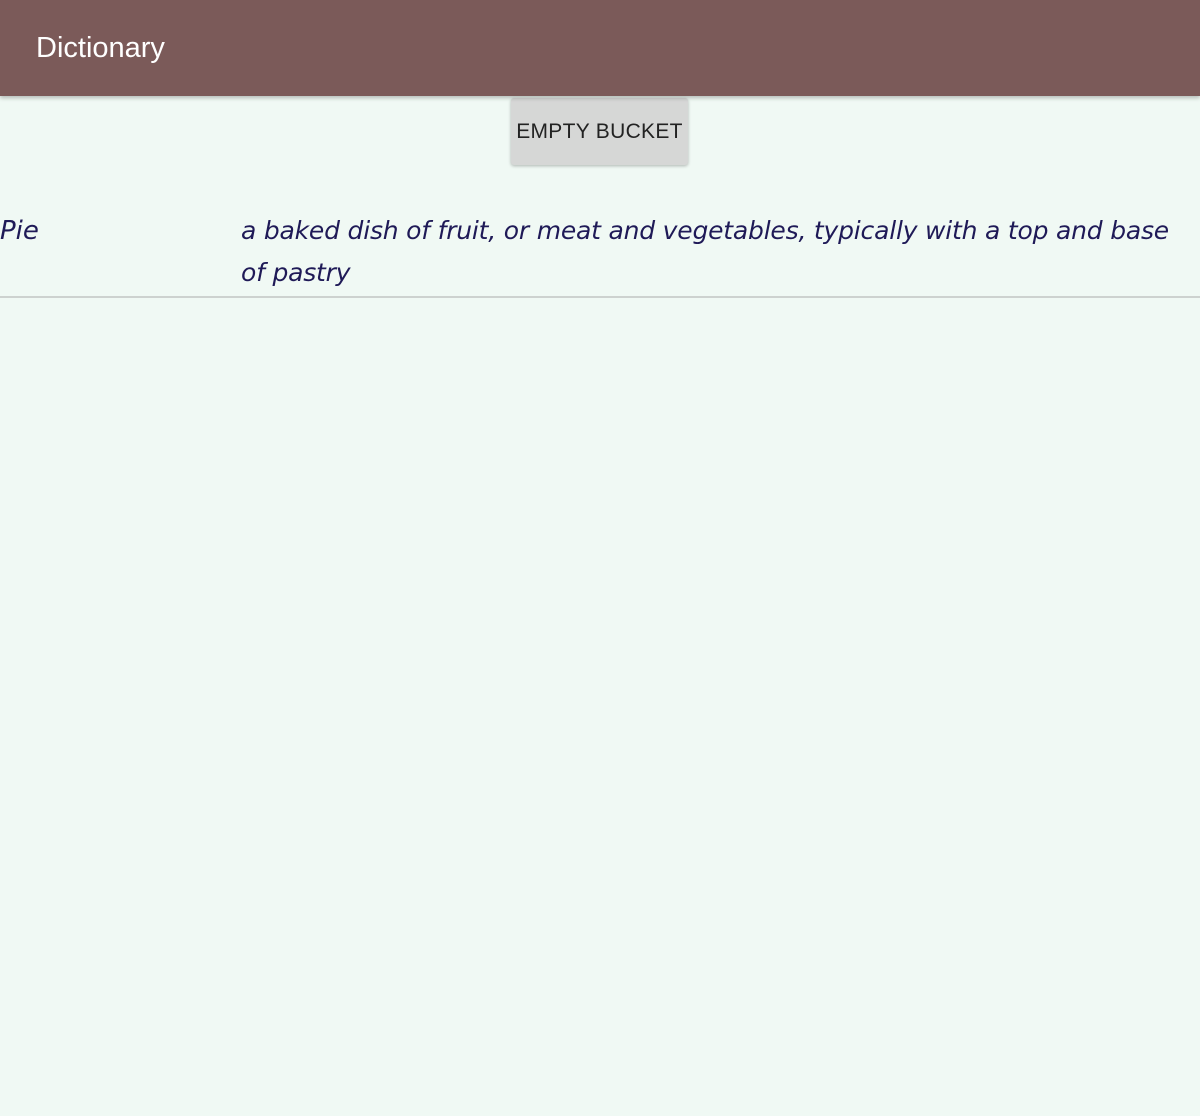  Describe the element at coordinates (599, 131) in the screenshot. I see `empty-bucket-button: EMPTY BUCKET` at that location.